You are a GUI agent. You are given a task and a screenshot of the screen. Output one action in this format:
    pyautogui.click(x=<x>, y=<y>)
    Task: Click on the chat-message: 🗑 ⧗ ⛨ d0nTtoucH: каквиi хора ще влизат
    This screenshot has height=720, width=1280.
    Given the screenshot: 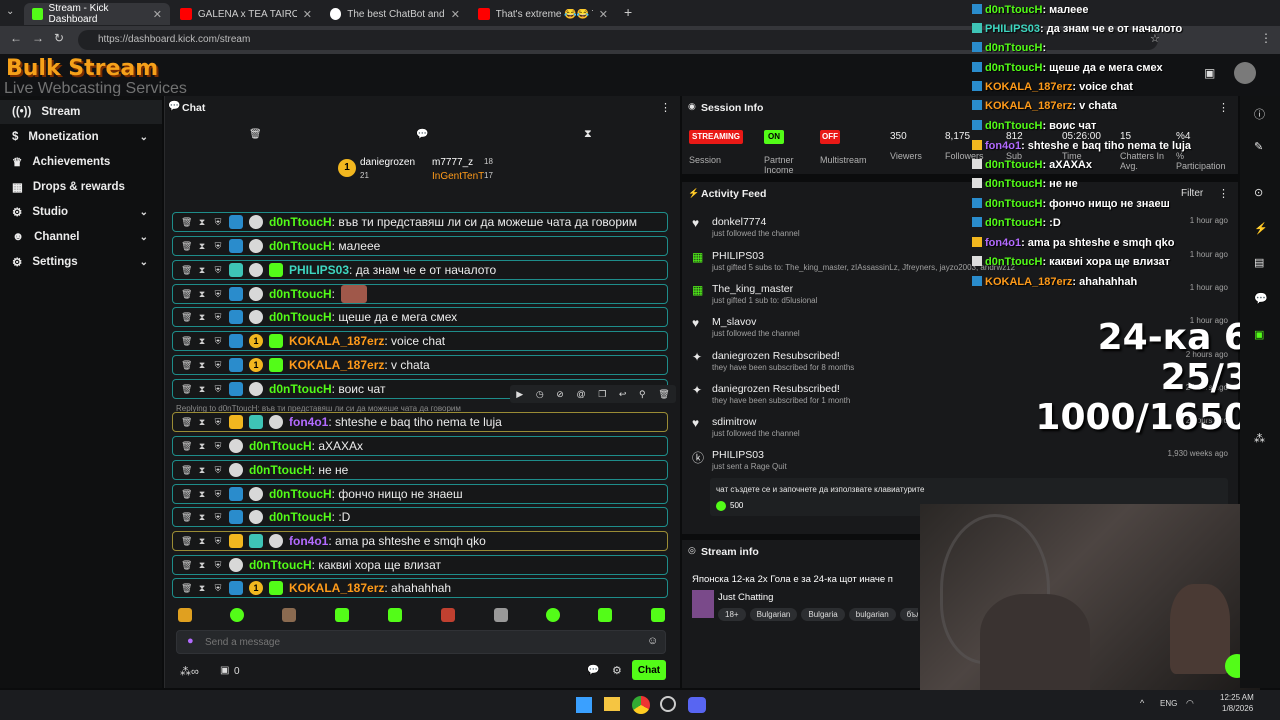 What is the action you would take?
    pyautogui.click(x=420, y=565)
    